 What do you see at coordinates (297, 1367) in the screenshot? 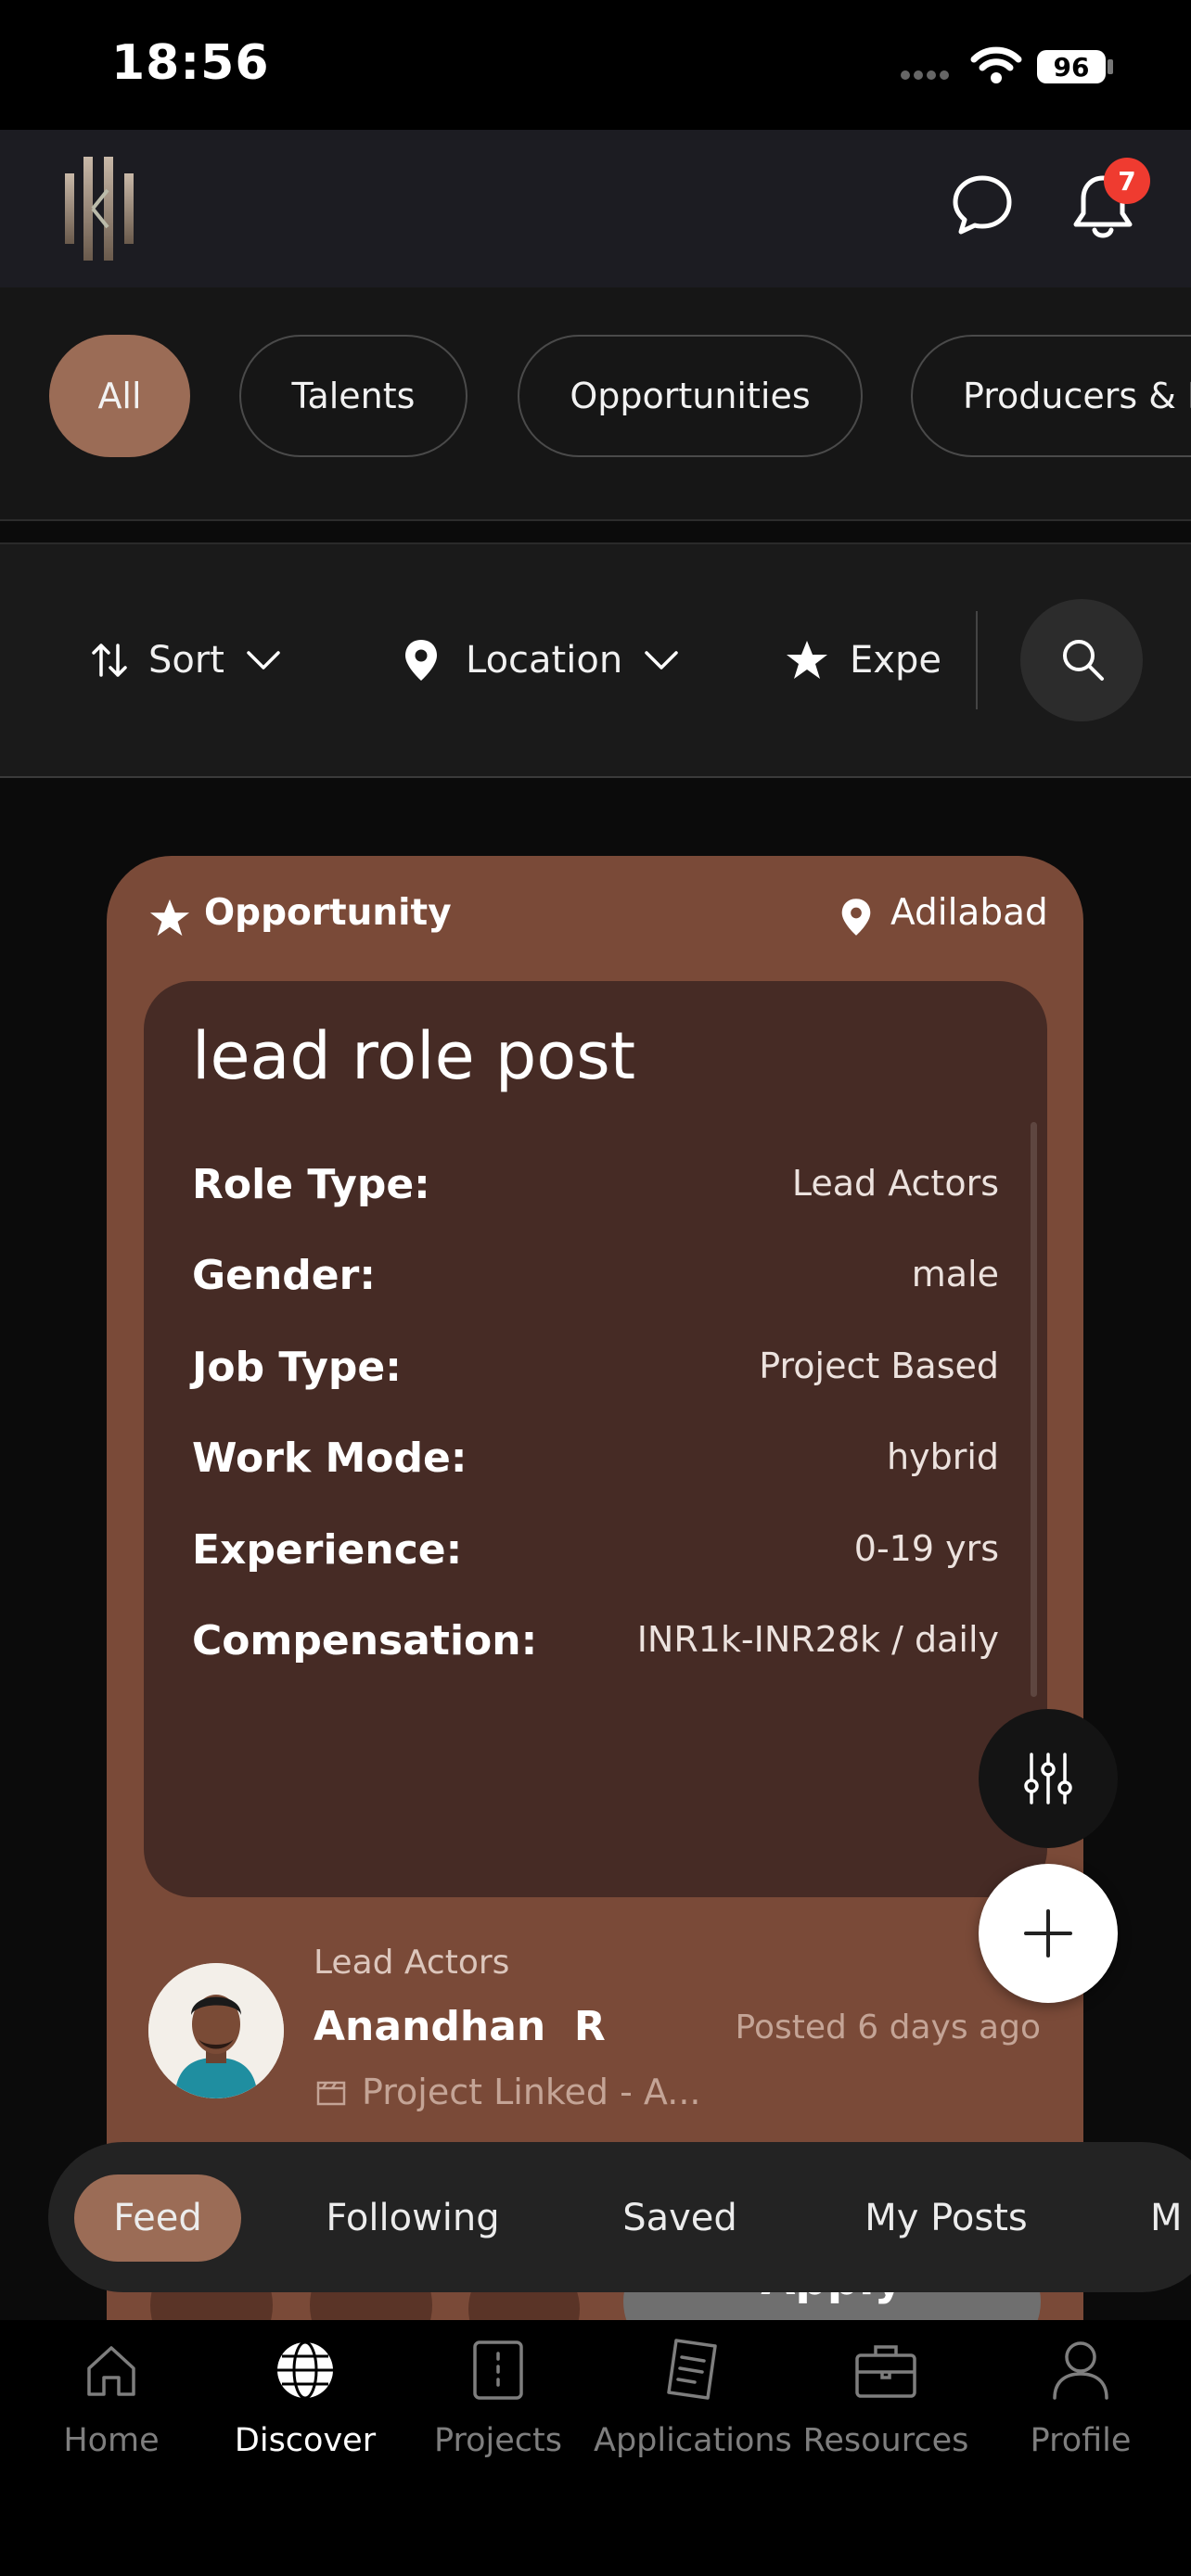
I see `detail-label: Job Type:` at bounding box center [297, 1367].